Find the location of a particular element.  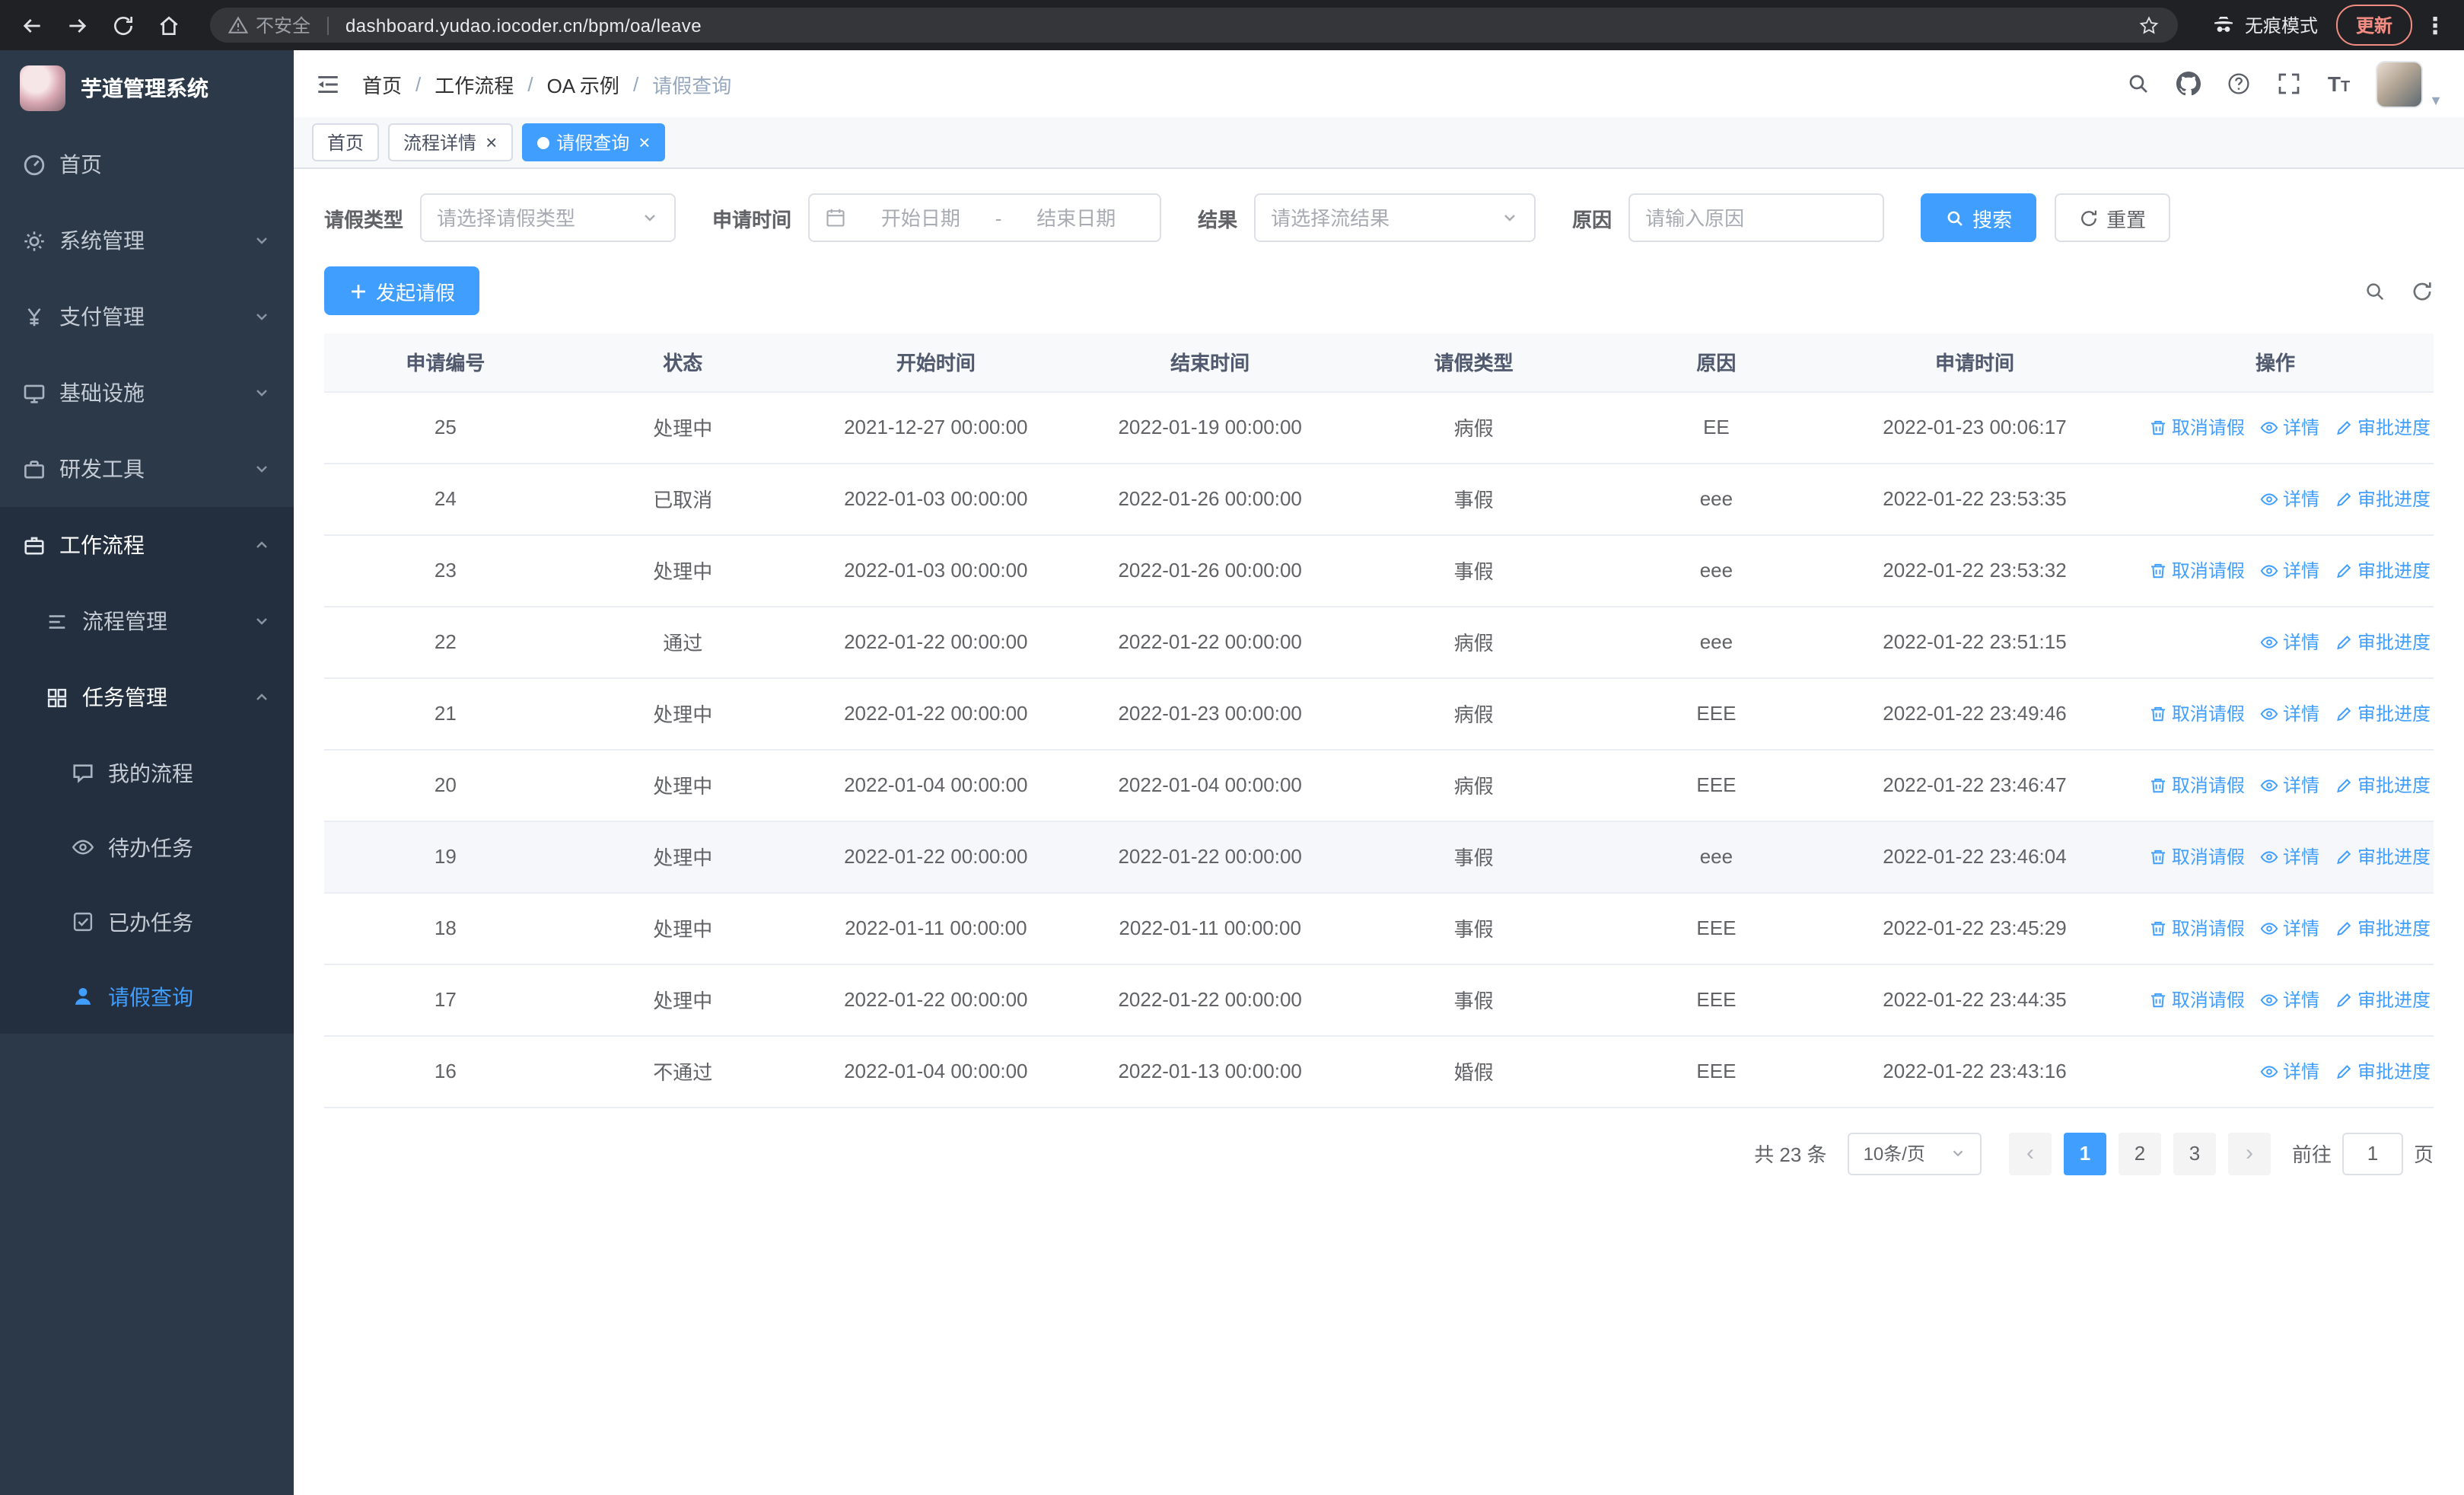

help-icon is located at coordinates (2239, 84).